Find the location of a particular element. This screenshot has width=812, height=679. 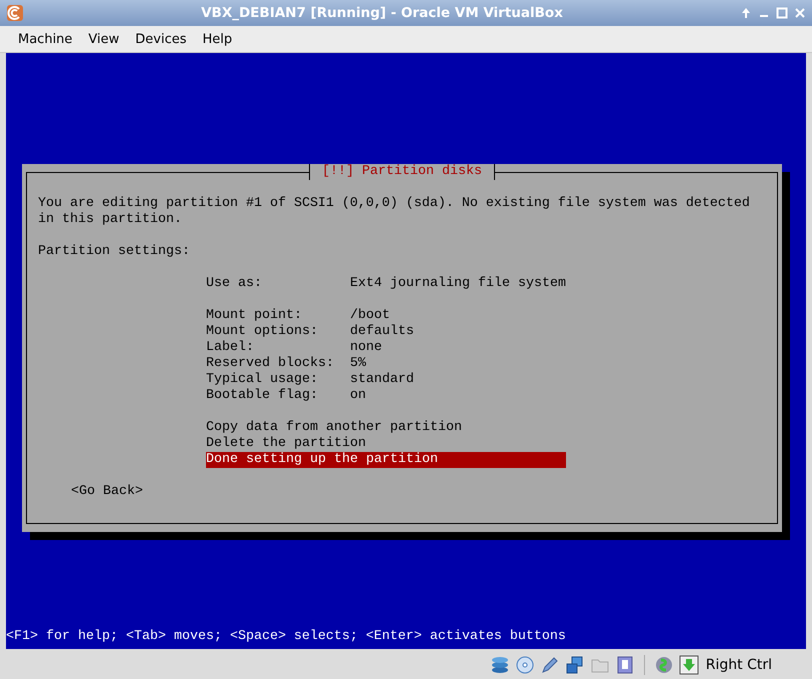

menu-item: Help is located at coordinates (217, 39).